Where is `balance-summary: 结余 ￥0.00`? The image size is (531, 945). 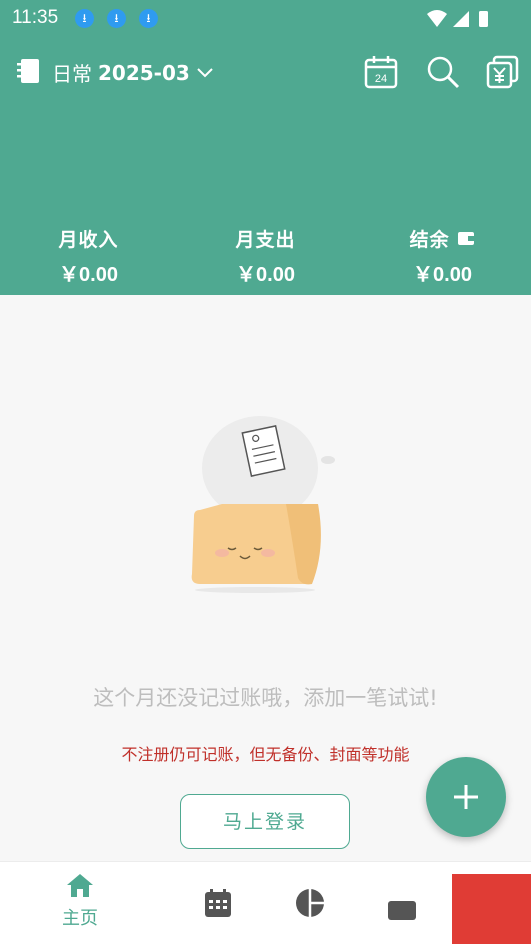
balance-summary: 结余 ￥0.00 is located at coordinates (442, 256).